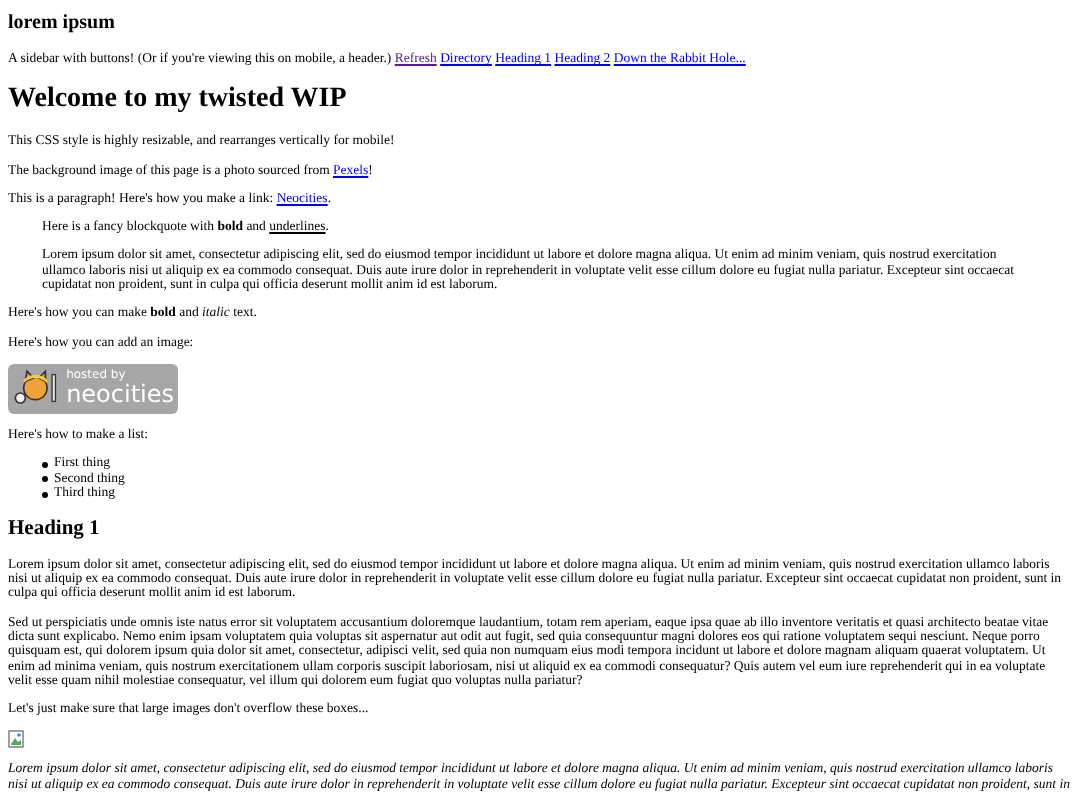 This screenshot has height=810, width=1080. What do you see at coordinates (178, 100) in the screenshot?
I see `page-heading: Welcome to my twisted WIP` at bounding box center [178, 100].